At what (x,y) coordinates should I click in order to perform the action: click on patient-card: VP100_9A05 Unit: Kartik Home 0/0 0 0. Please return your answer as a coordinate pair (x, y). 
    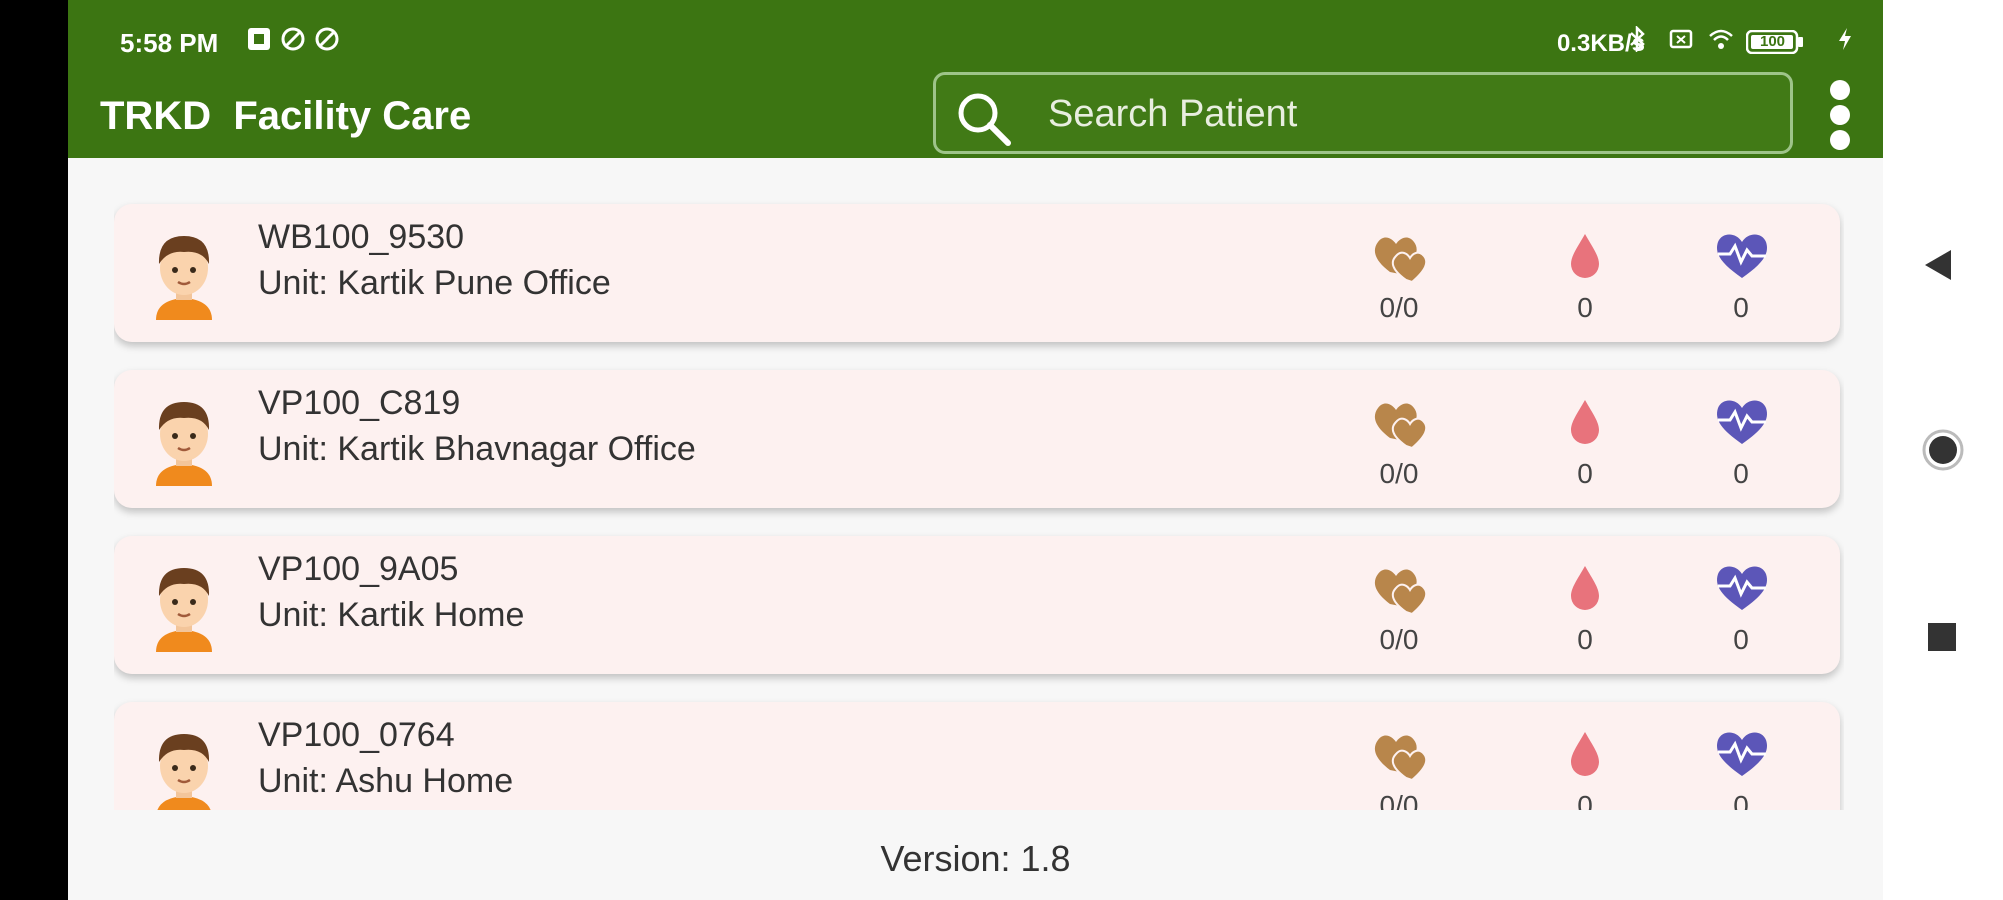
    Looking at the image, I should click on (977, 605).